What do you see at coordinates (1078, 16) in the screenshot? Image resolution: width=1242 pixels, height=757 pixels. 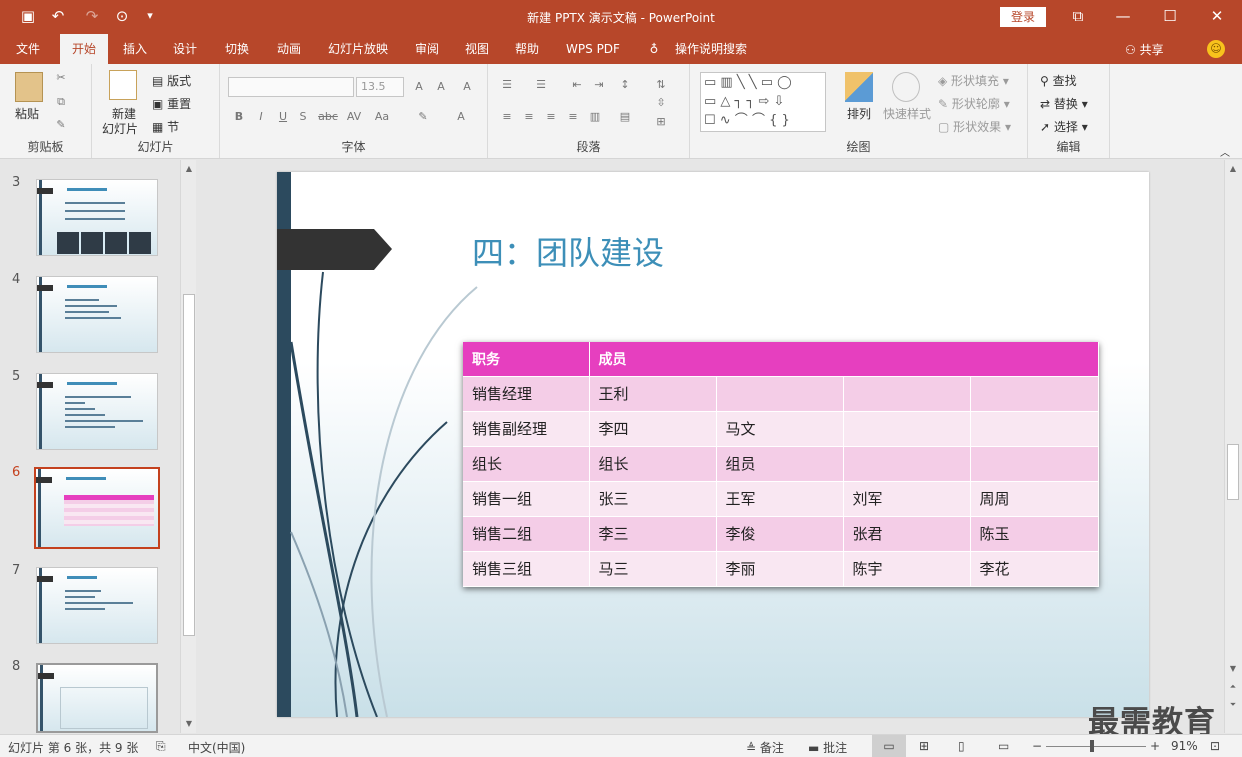 I see `ribbon-display-icon: ⧉` at bounding box center [1078, 16].